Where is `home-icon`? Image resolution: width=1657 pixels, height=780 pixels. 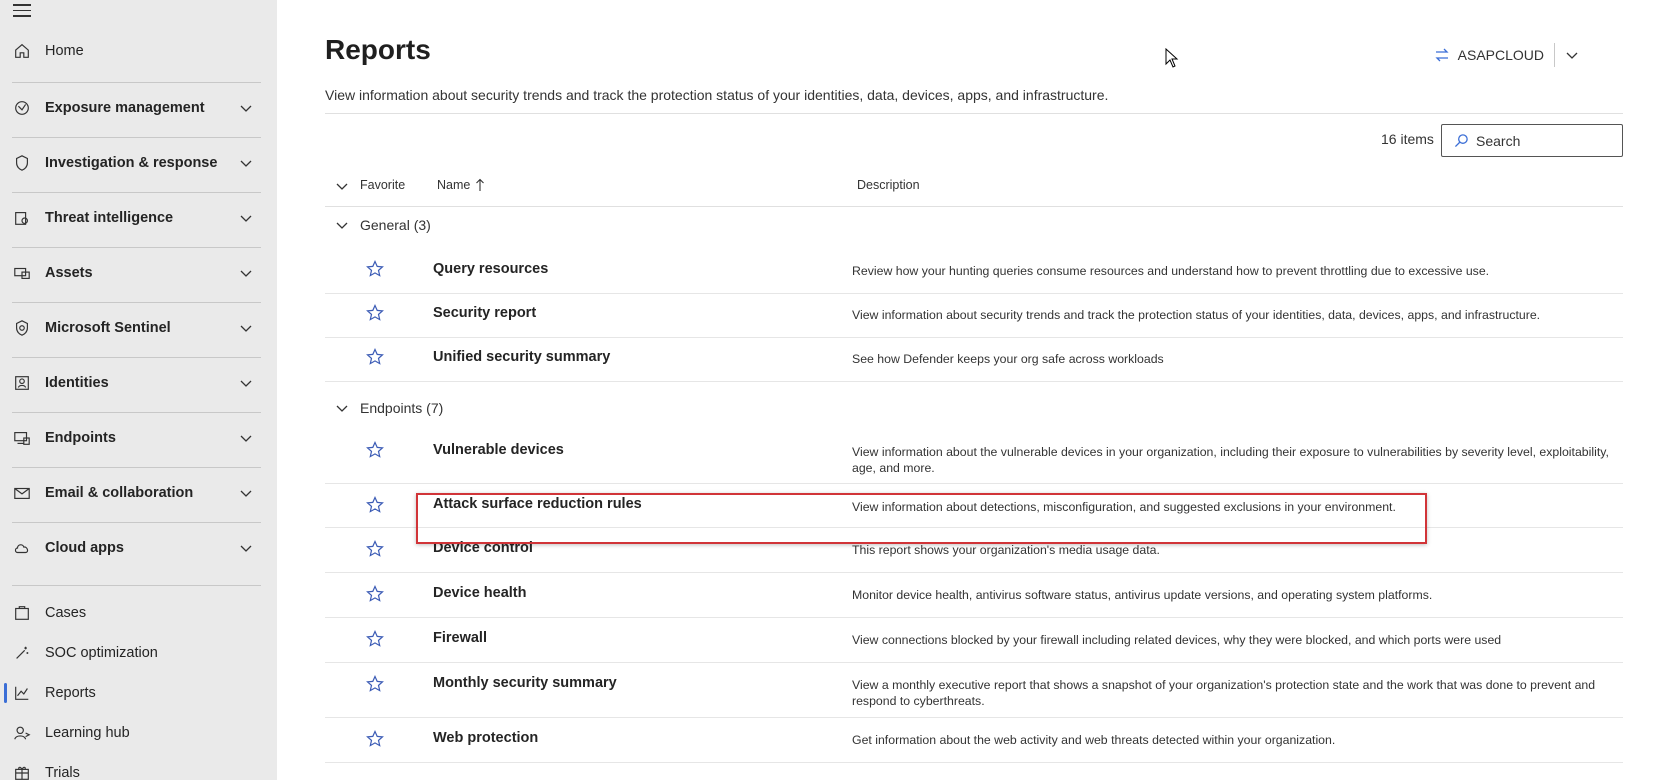 home-icon is located at coordinates (22, 51).